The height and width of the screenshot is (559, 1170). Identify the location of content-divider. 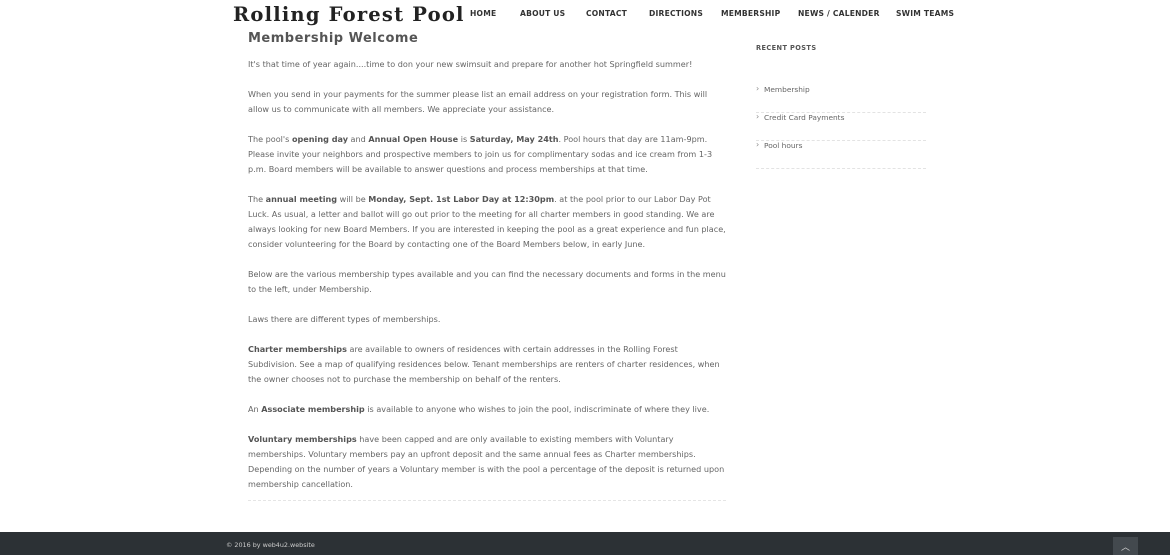
(487, 500).